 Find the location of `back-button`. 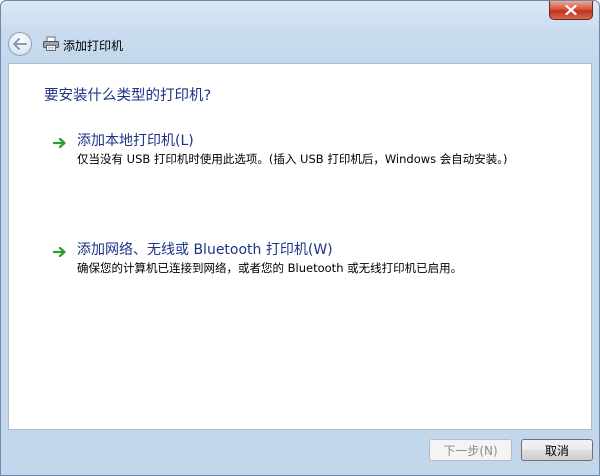

back-button is located at coordinates (20, 44).